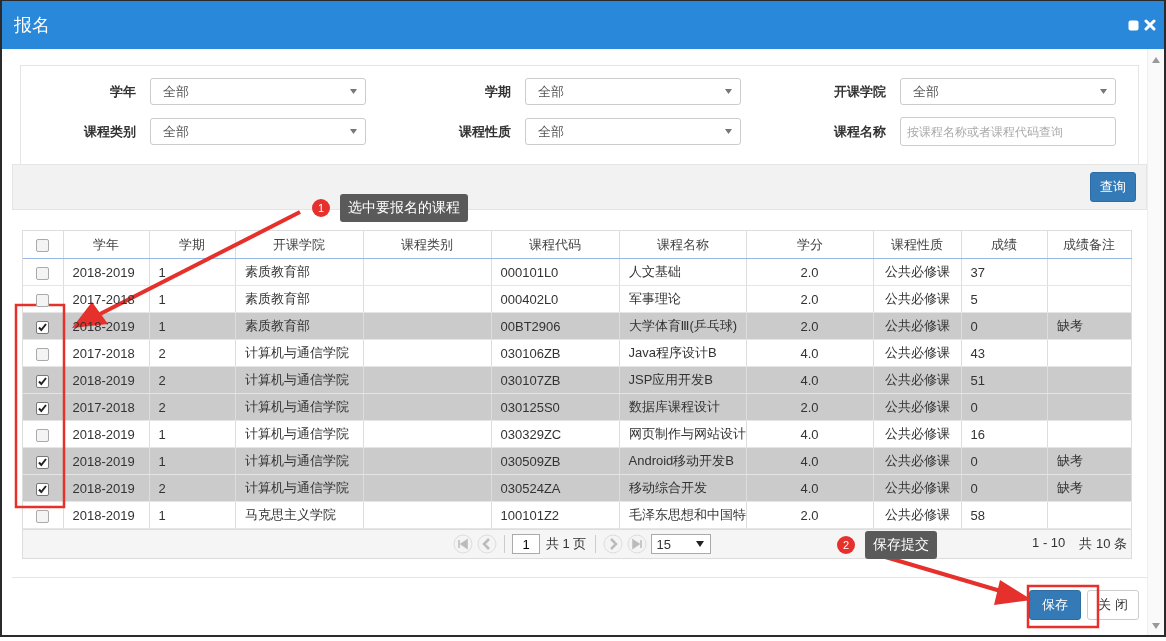 The image size is (1166, 641). Describe the element at coordinates (1150, 25) in the screenshot. I see `close-icon` at that location.